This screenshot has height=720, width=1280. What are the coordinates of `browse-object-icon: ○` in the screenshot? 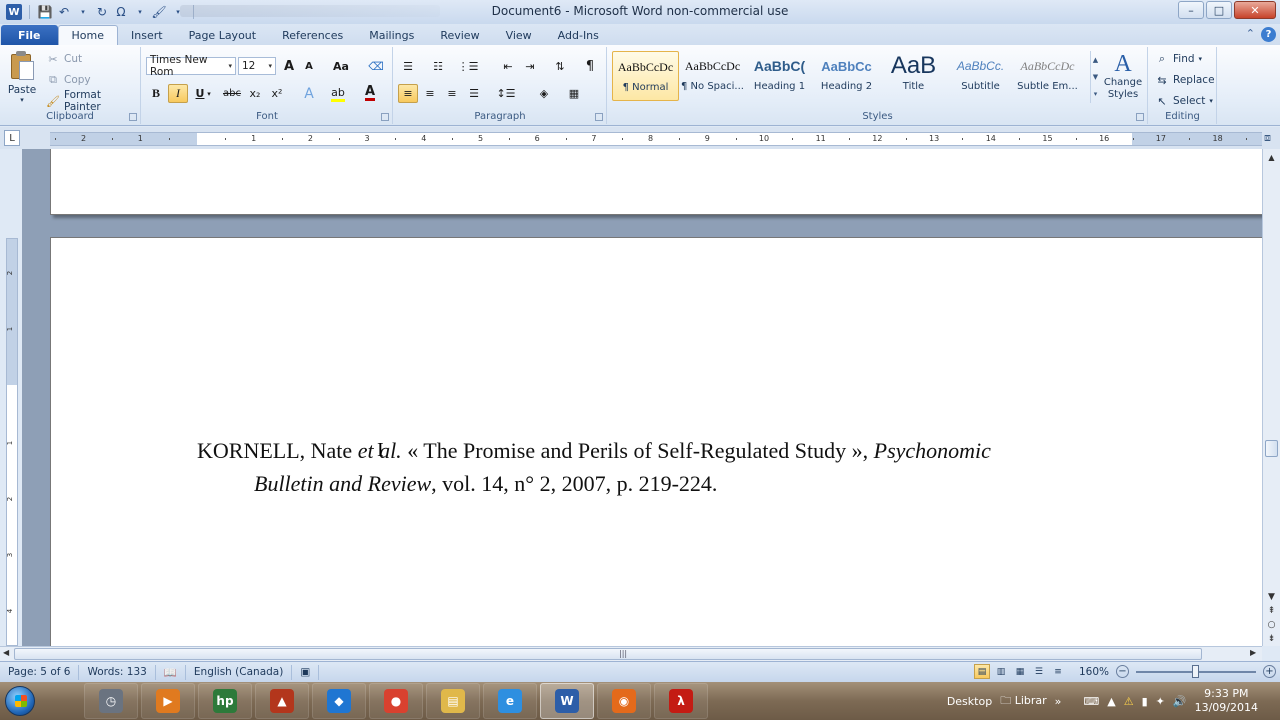 It's located at (1271, 625).